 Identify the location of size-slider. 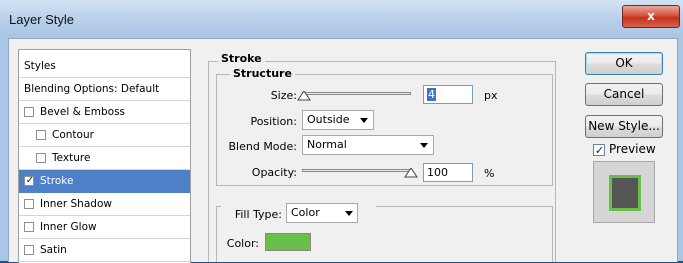
(356, 93).